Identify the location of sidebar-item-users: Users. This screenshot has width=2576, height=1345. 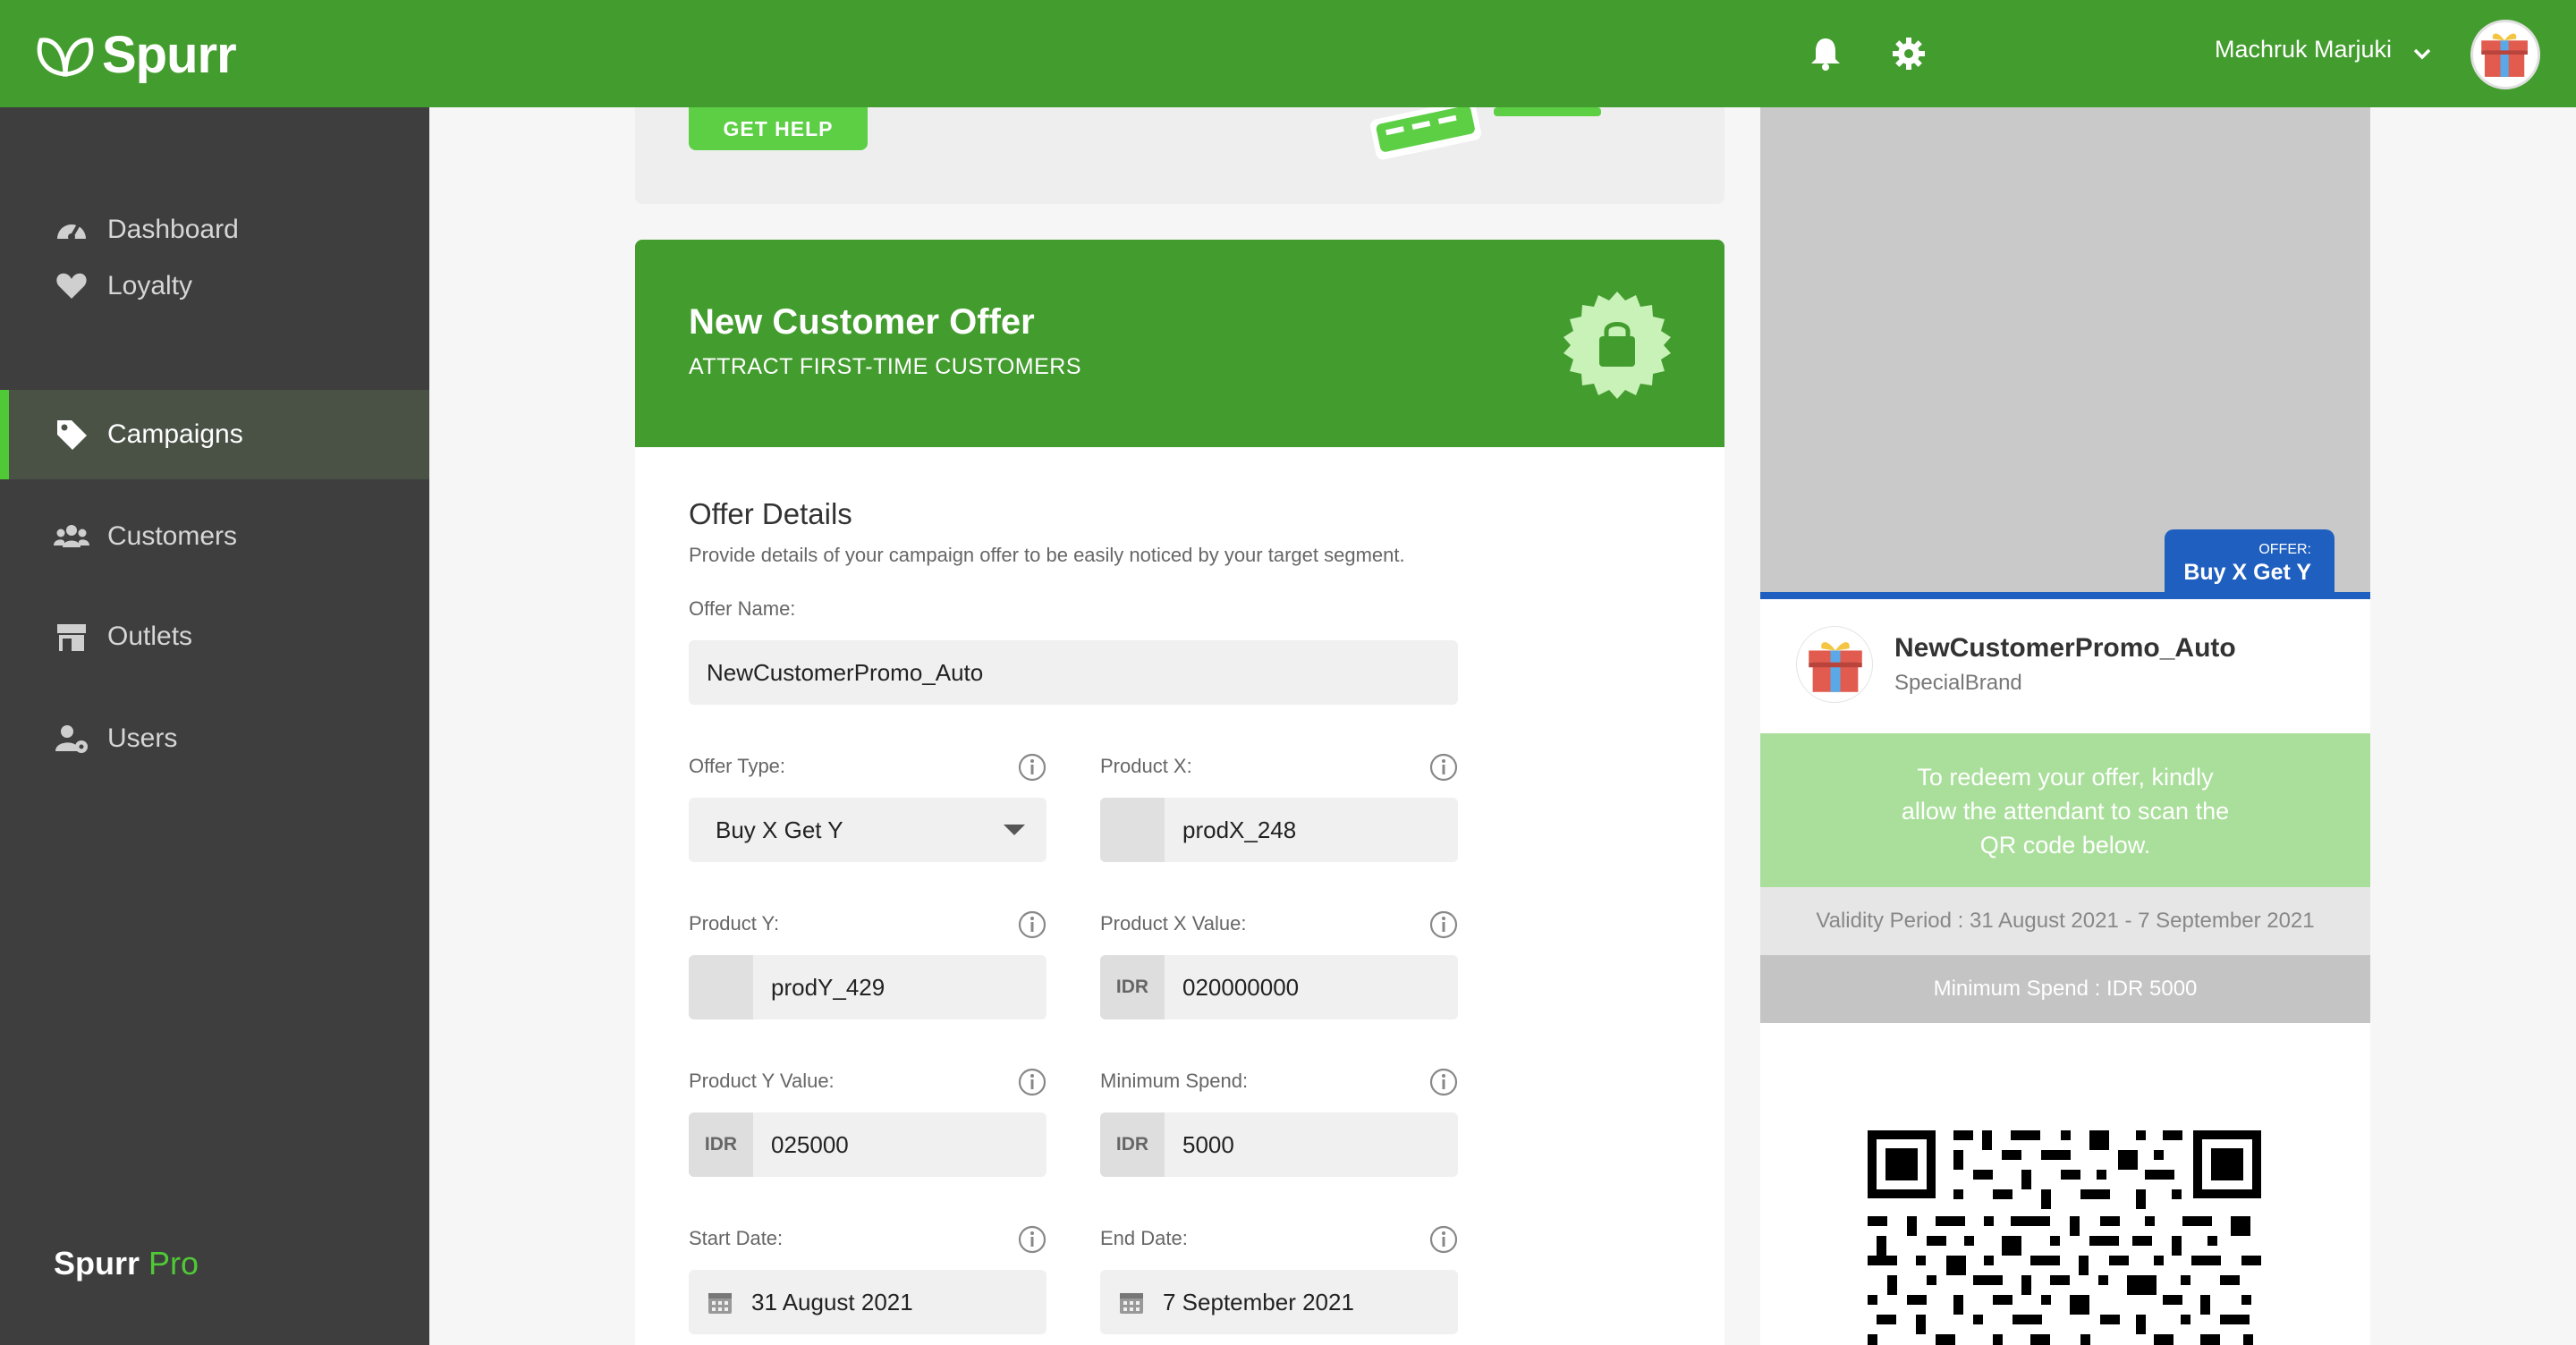
(214, 738).